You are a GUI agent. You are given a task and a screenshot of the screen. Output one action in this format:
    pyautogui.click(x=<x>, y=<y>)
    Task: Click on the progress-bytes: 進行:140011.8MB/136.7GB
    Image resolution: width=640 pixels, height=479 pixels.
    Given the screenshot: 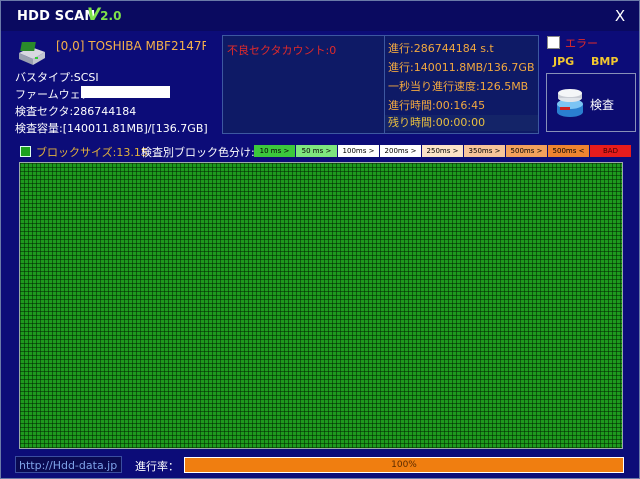 What is the action you would take?
    pyautogui.click(x=461, y=67)
    